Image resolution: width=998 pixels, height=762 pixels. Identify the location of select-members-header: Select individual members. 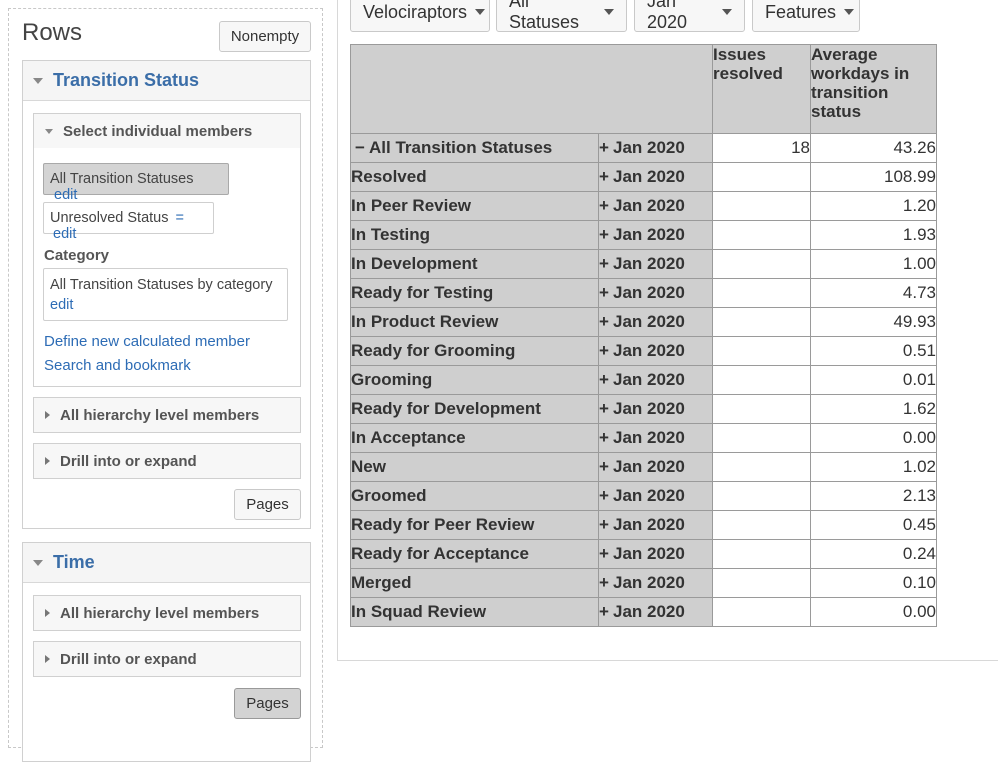
(167, 131).